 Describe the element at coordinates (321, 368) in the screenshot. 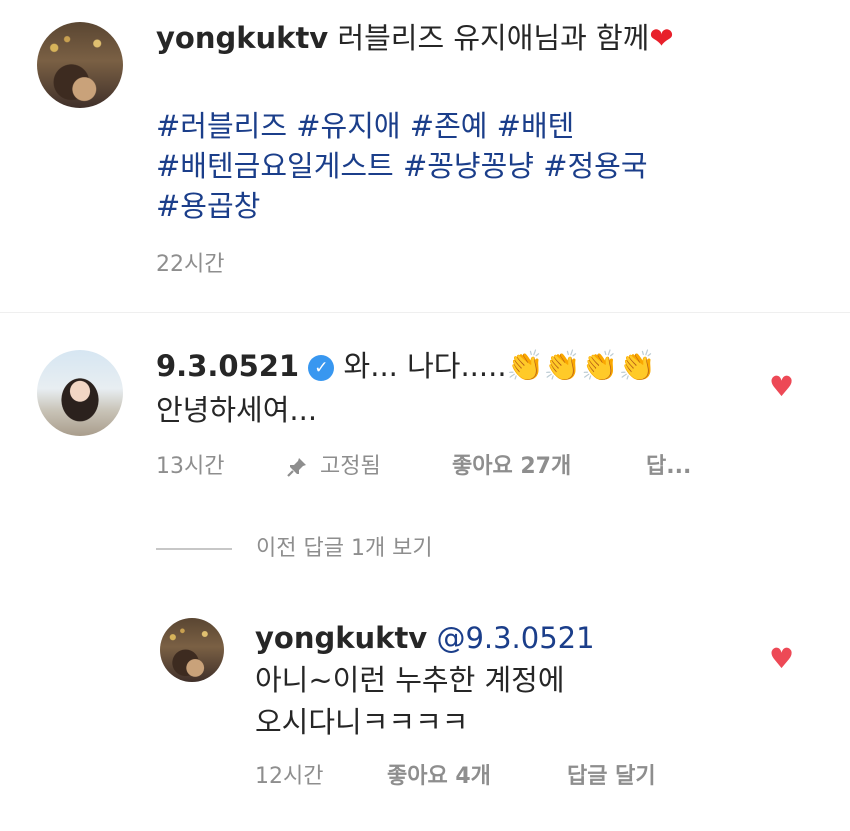

I see `verified-badge-icon: ✓` at that location.